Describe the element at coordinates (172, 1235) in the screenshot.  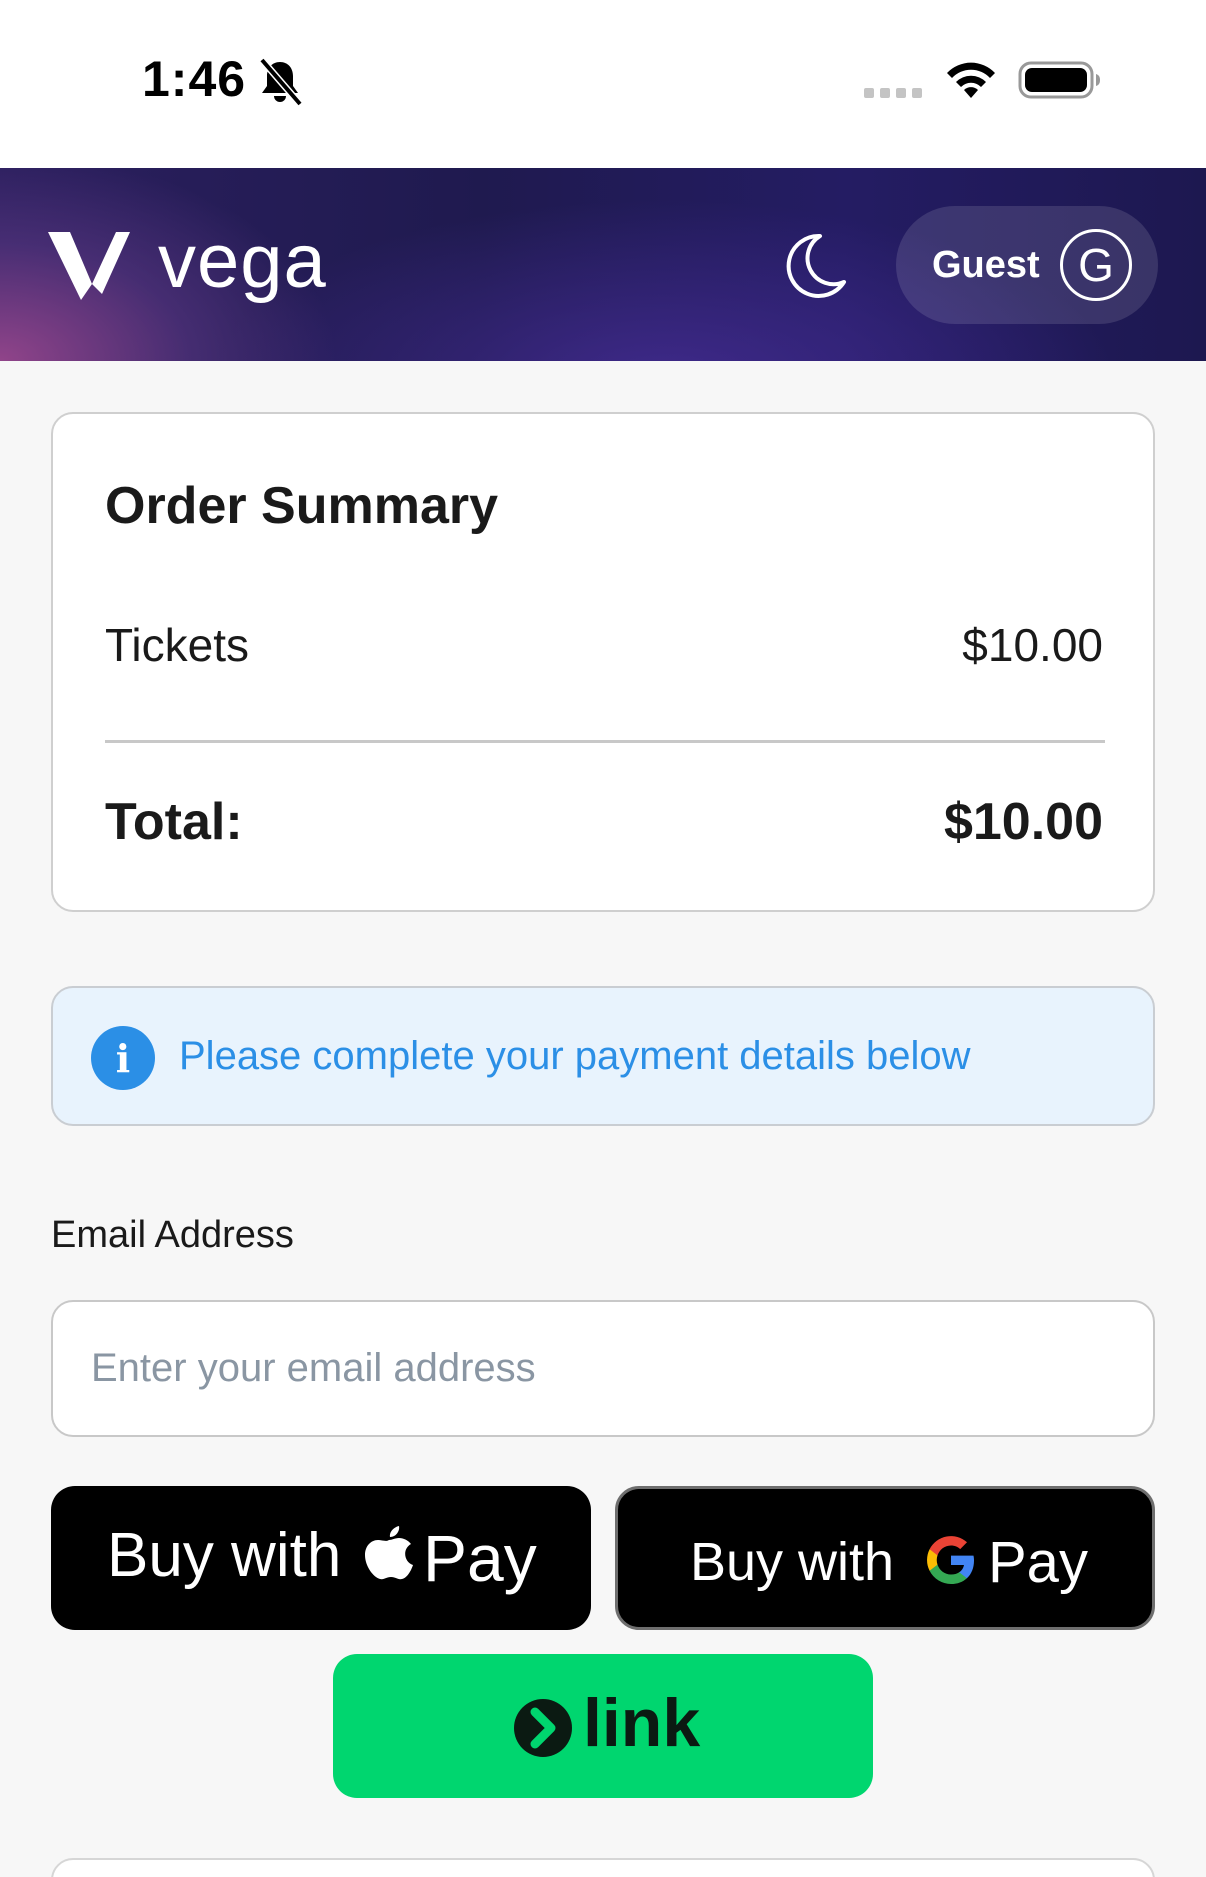
I see `email-label: Email Address` at that location.